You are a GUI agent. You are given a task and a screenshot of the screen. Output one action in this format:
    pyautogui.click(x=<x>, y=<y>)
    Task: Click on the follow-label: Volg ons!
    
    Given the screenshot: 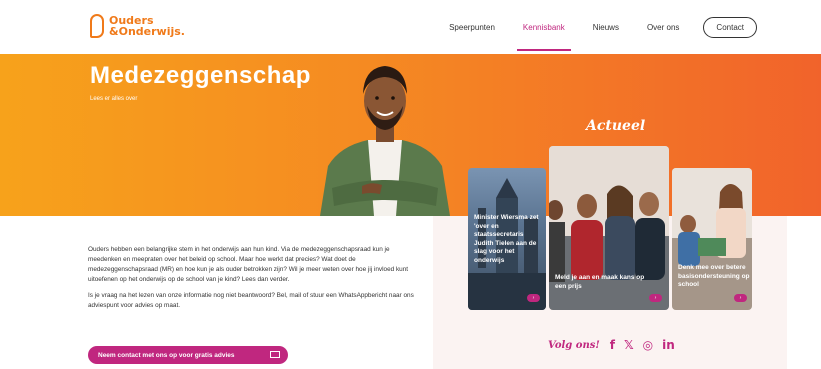 What is the action you would take?
    pyautogui.click(x=574, y=345)
    